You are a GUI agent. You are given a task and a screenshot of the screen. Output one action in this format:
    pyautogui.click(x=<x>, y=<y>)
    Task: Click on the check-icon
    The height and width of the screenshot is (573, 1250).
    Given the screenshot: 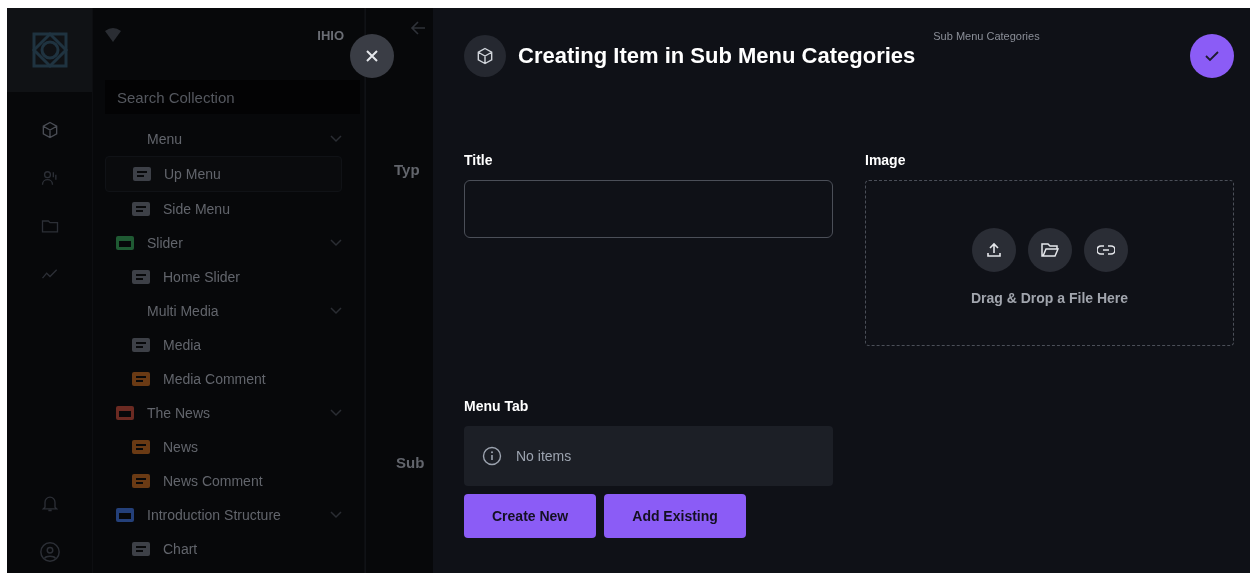 What is the action you would take?
    pyautogui.click(x=1212, y=56)
    